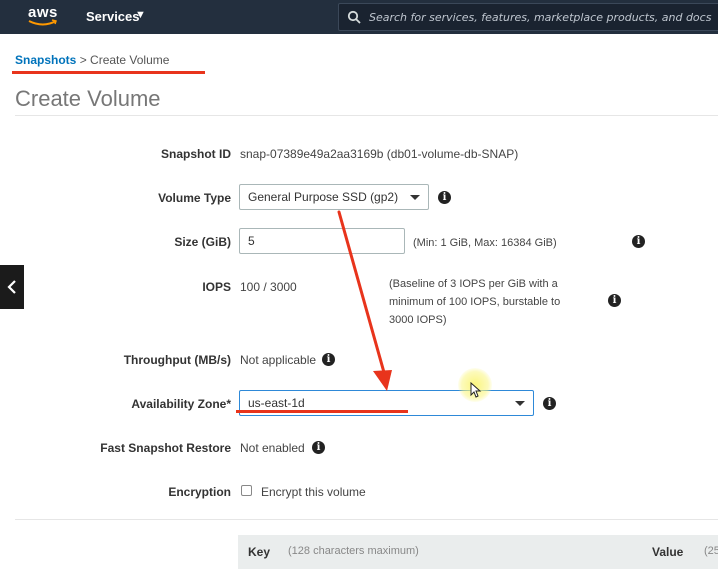  I want to click on breadcrumb-current: Create Volume, so click(130, 60).